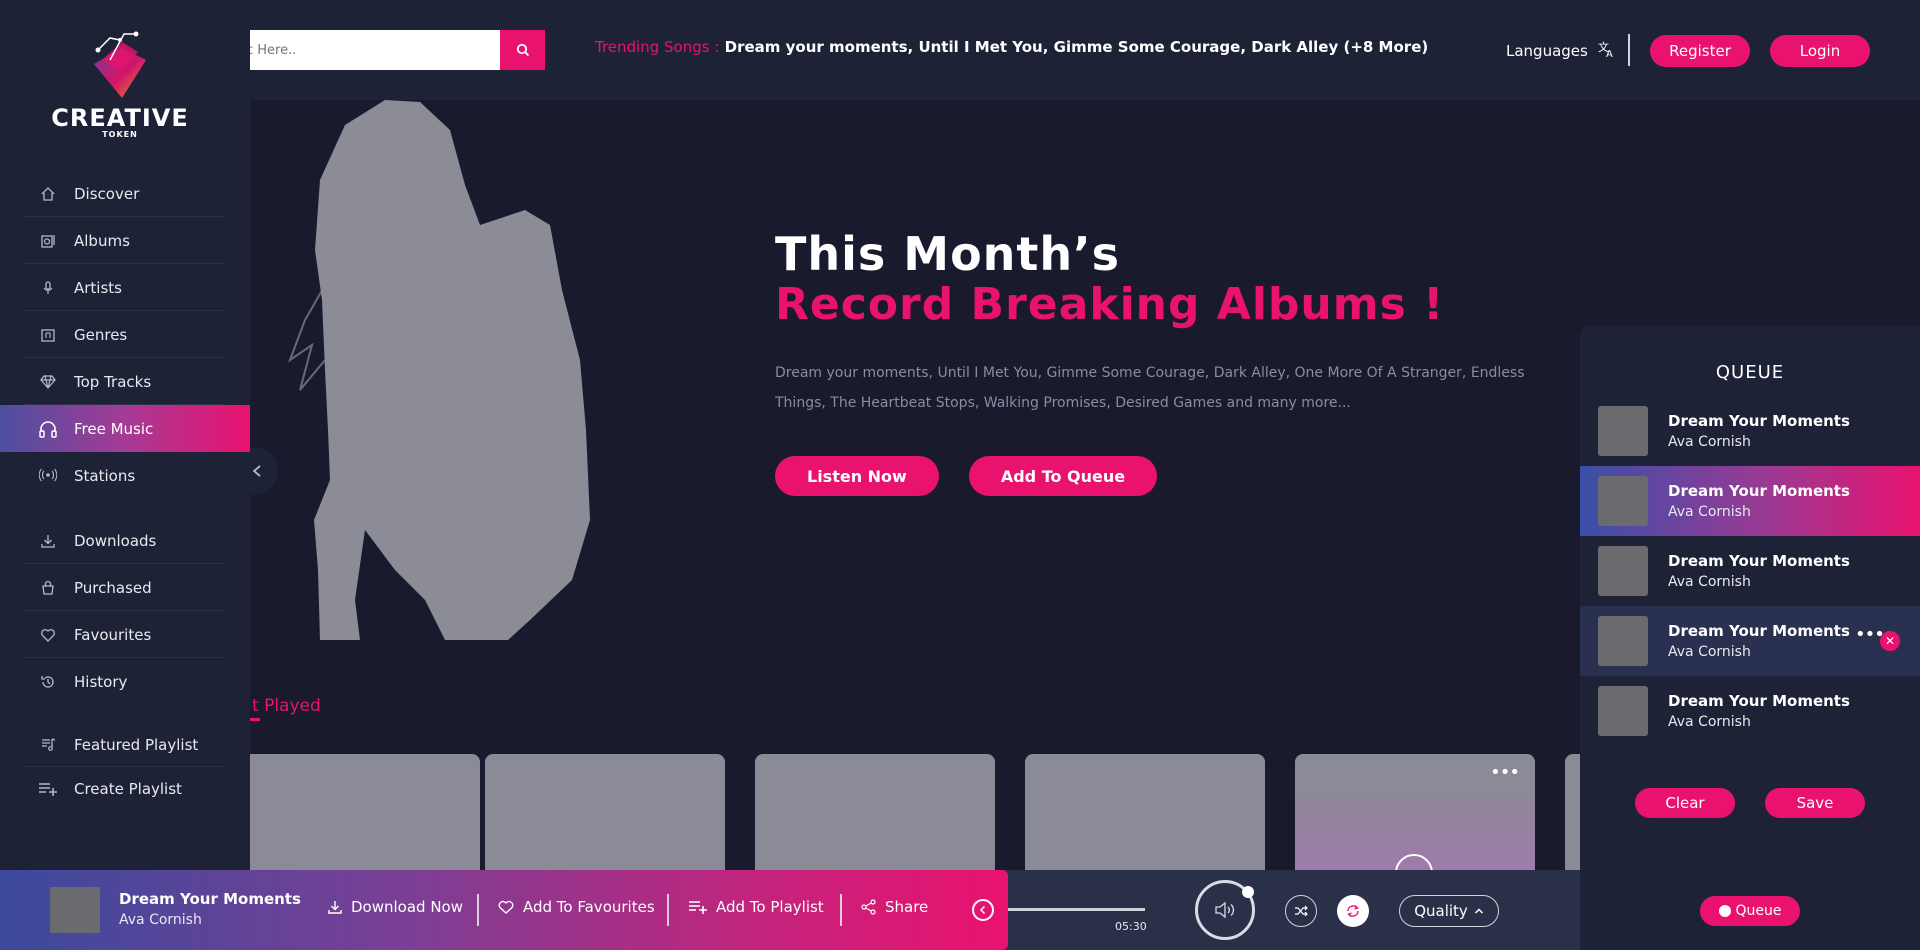 Image resolution: width=1920 pixels, height=950 pixels. I want to click on chevron-up-icon, so click(1478, 911).